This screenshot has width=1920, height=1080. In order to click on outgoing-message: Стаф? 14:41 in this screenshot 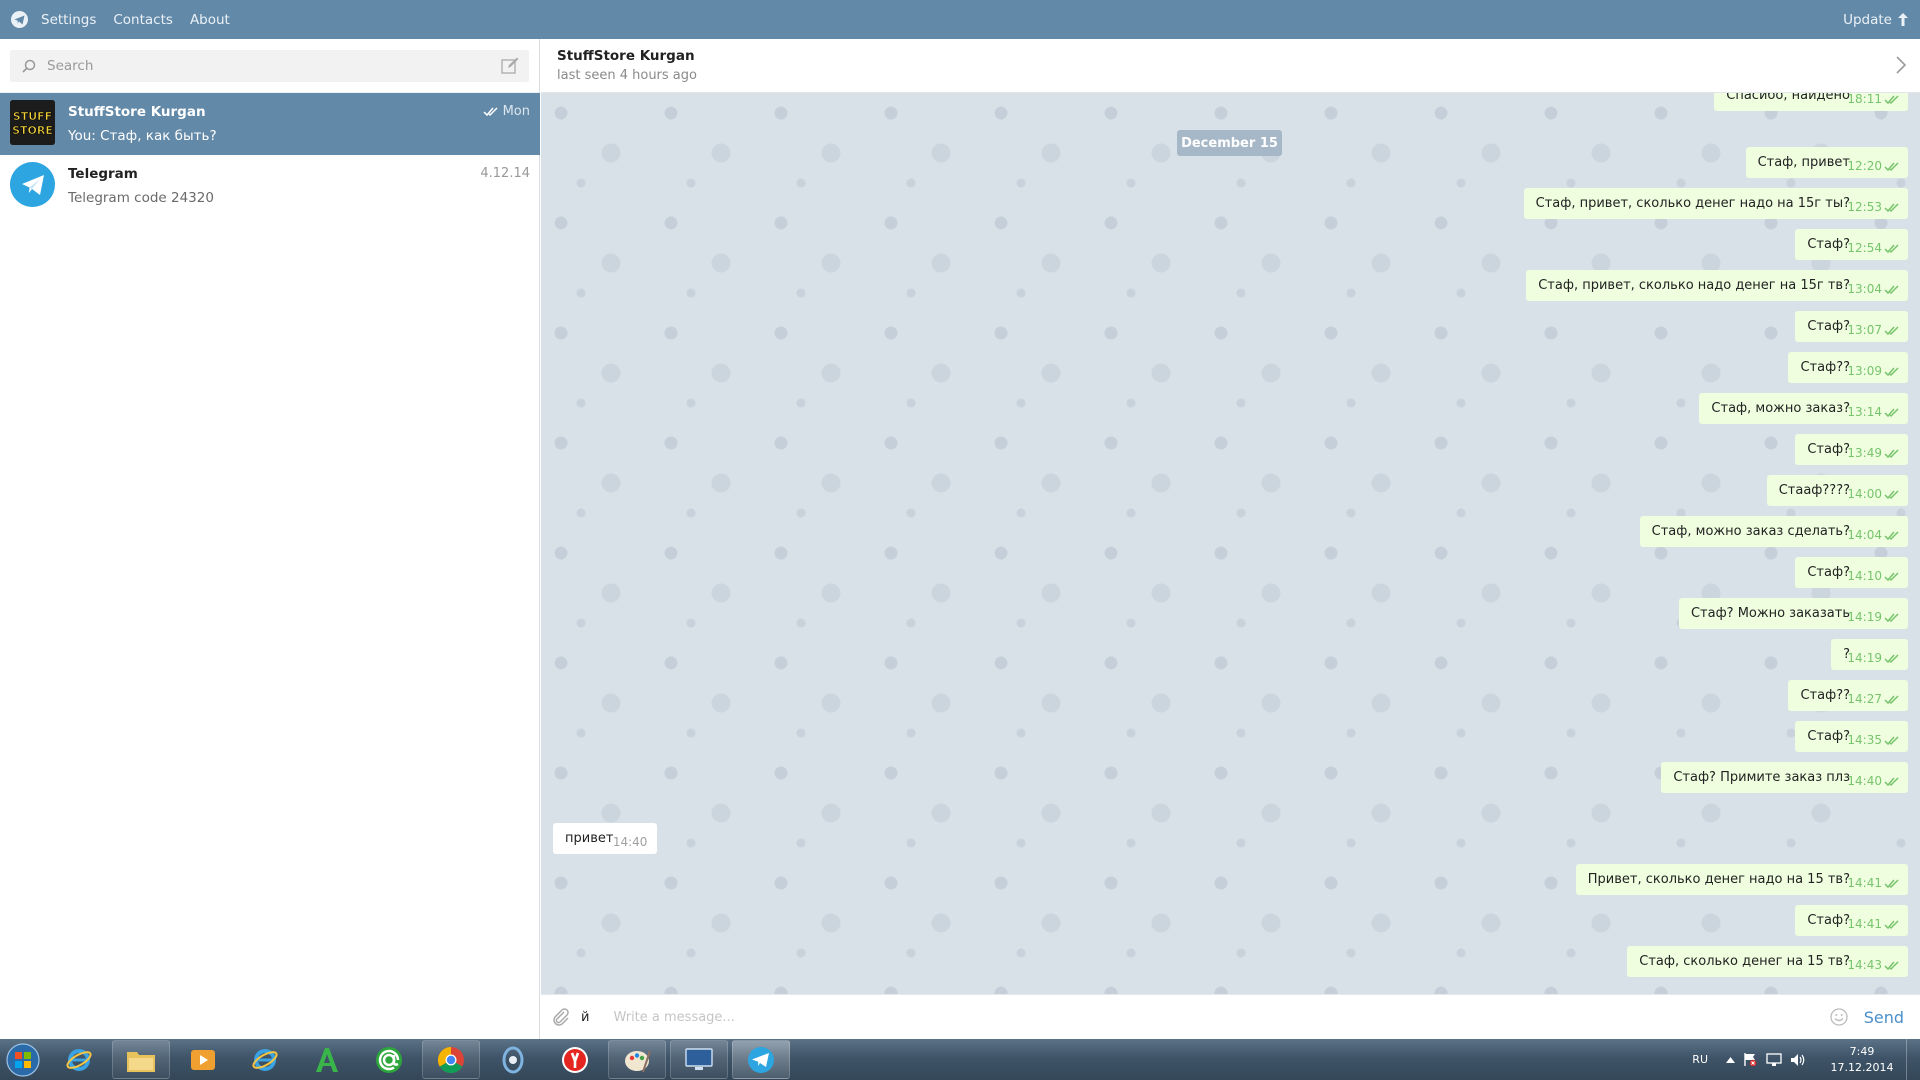, I will do `click(1851, 920)`.